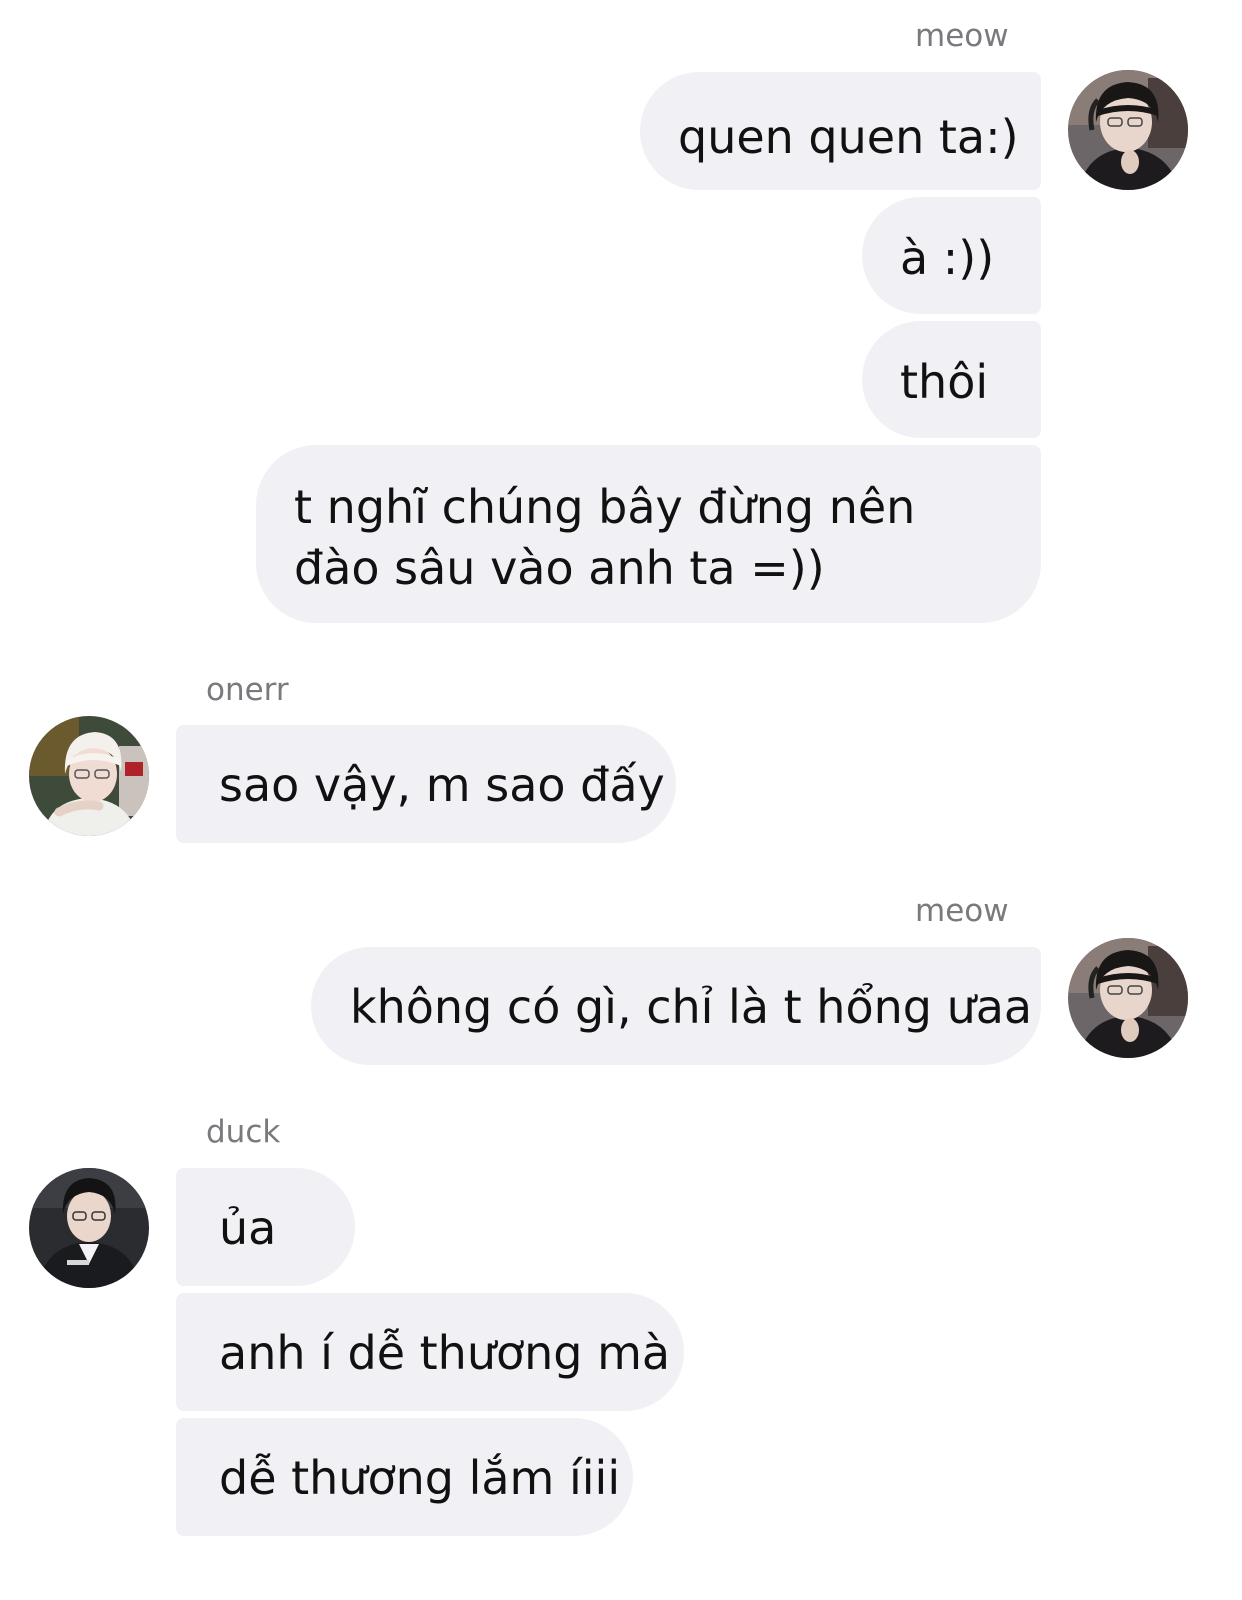 The image size is (1242, 1600). What do you see at coordinates (676, 1006) in the screenshot?
I see `message-bubble: không có gì, chỉ là t hổng ưaa` at bounding box center [676, 1006].